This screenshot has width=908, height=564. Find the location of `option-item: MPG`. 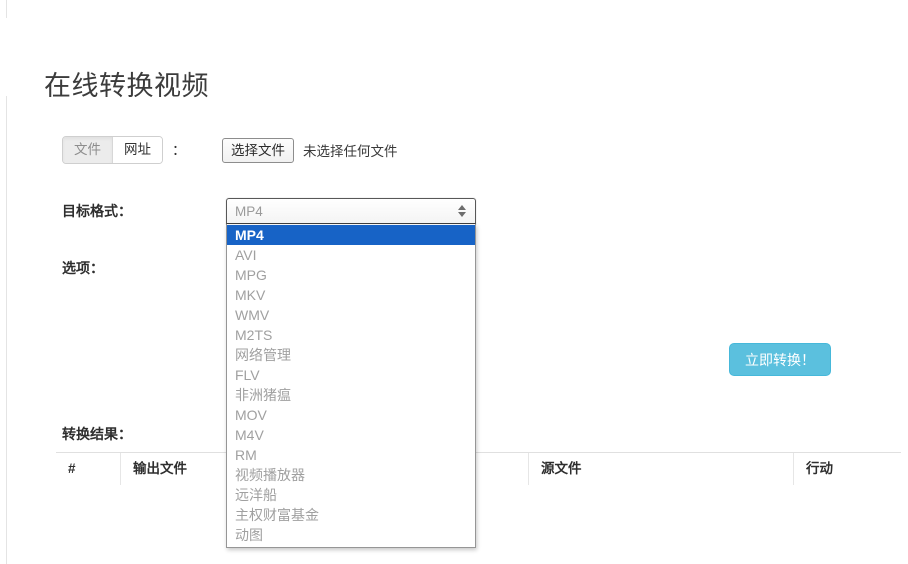

option-item: MPG is located at coordinates (351, 275).